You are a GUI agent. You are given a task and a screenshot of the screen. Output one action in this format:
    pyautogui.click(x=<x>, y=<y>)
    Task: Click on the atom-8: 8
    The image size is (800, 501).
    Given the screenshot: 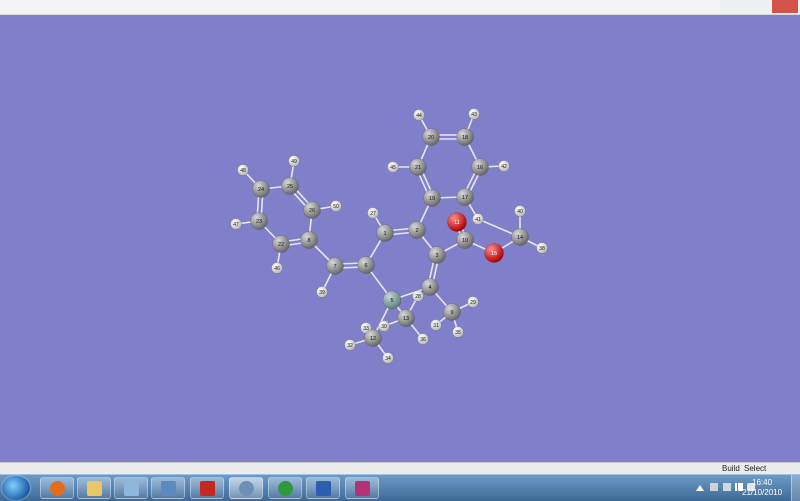 What is the action you would take?
    pyautogui.click(x=309, y=240)
    